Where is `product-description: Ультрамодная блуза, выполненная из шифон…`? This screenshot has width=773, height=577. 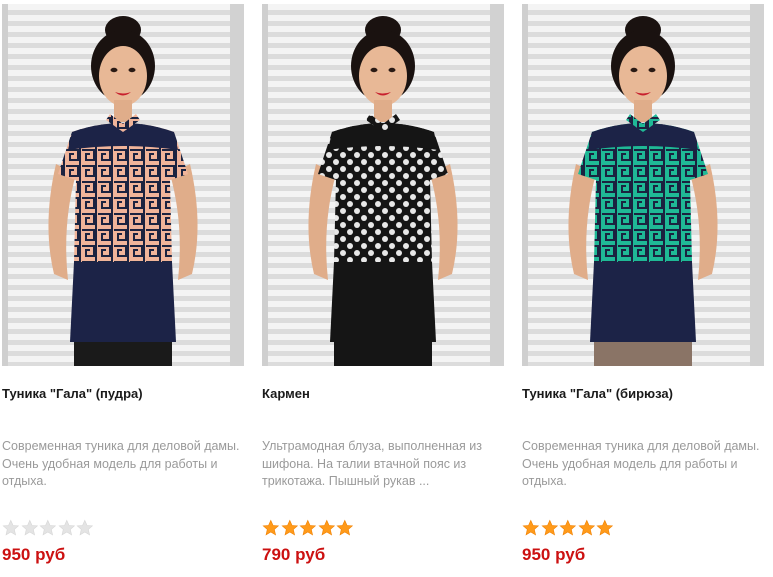 product-description: Ультрамодная блуза, выполненная из шифон… is located at coordinates (372, 463).